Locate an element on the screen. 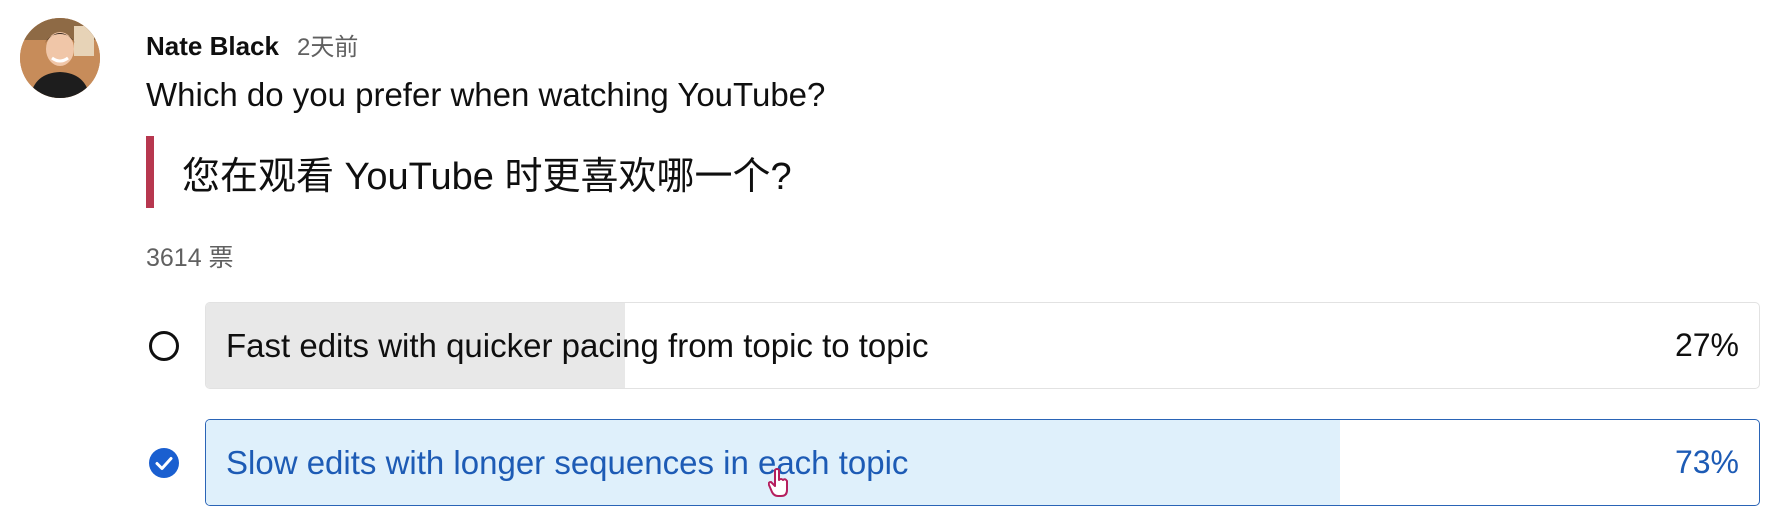  author-avatar is located at coordinates (60, 58).